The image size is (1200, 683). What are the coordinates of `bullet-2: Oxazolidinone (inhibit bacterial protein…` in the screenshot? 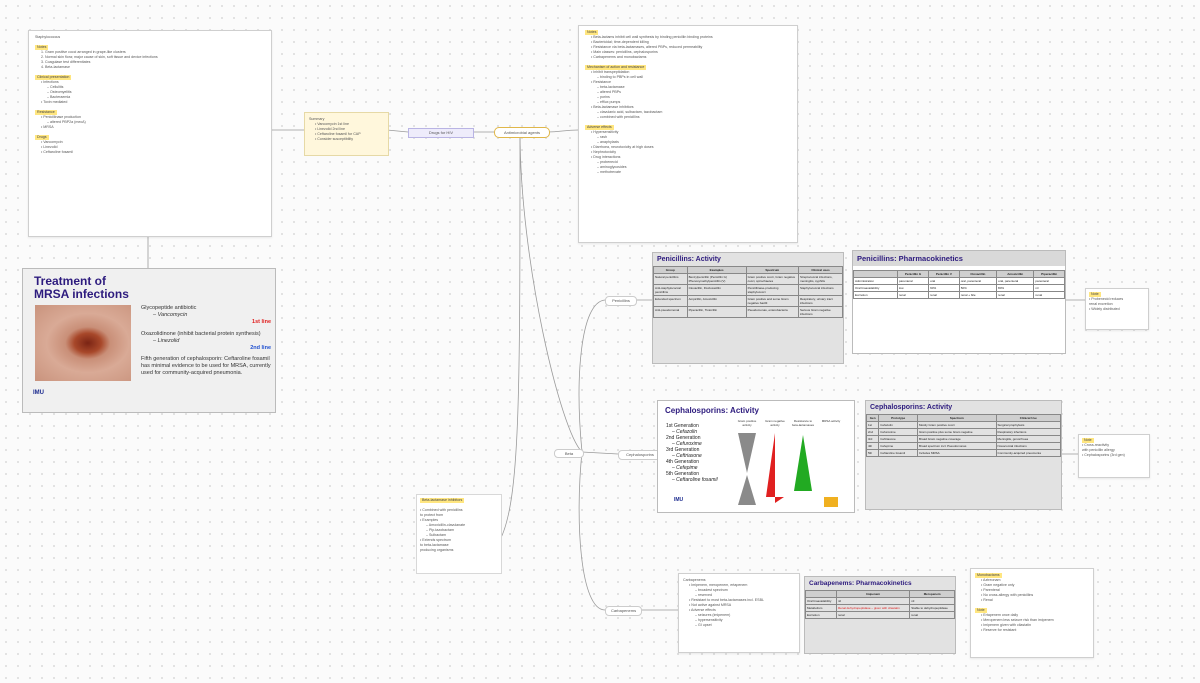 It's located at (201, 334).